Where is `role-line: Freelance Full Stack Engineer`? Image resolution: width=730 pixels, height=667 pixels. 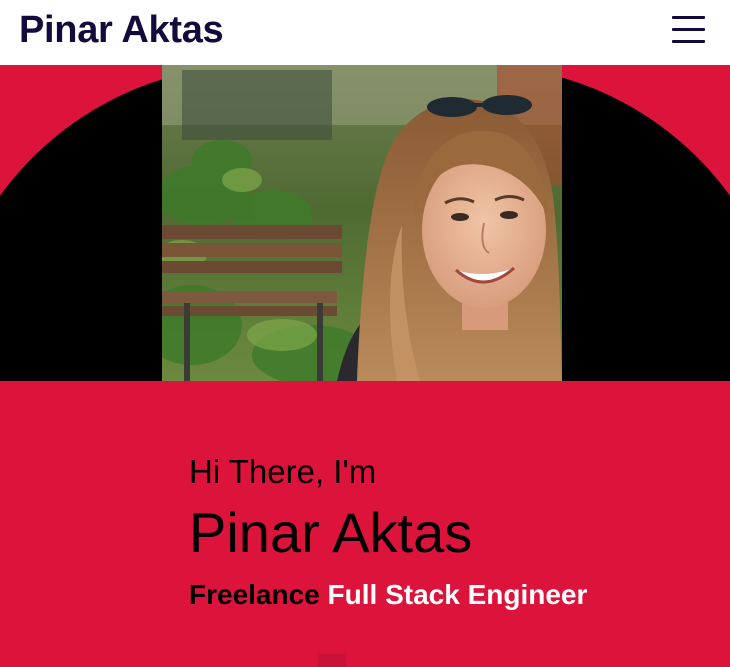
role-line: Freelance Full Stack Engineer is located at coordinates (388, 595).